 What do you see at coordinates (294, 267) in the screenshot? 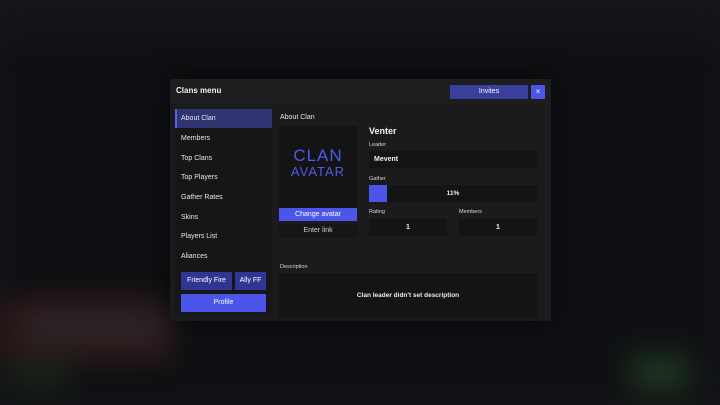
I see `description-label: Description` at bounding box center [294, 267].